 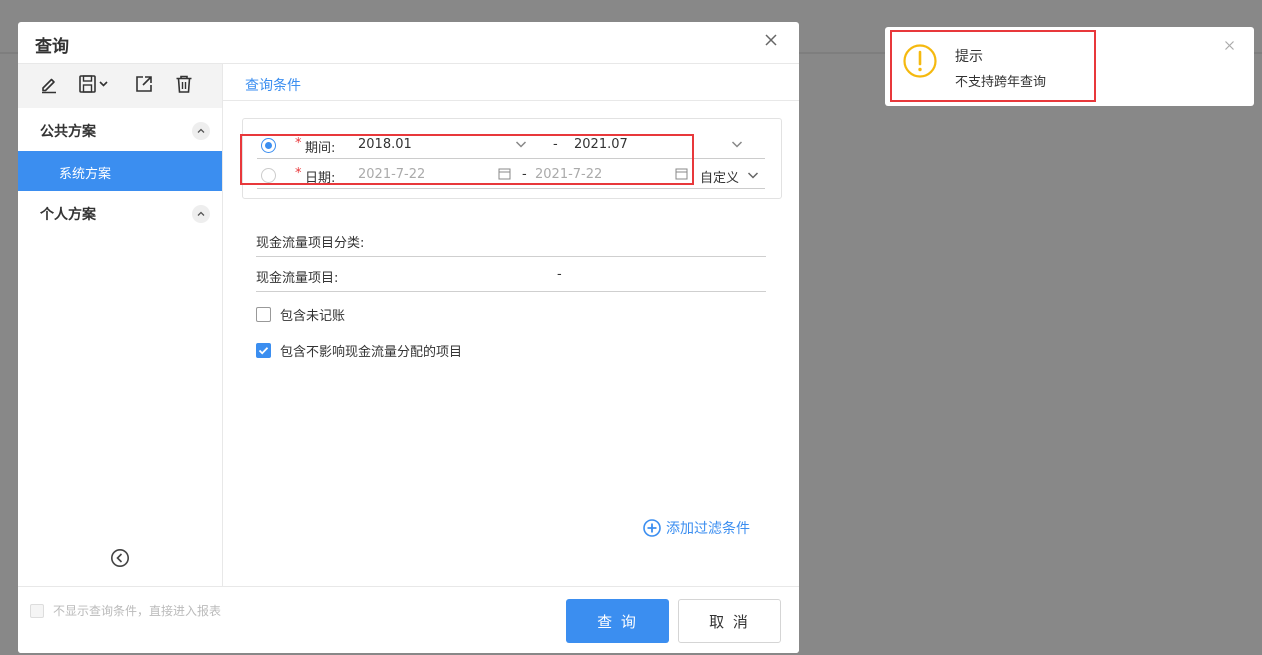 What do you see at coordinates (120, 325) in the screenshot?
I see `scheme-sidebar: 公共方案 系统方案 个人方案` at bounding box center [120, 325].